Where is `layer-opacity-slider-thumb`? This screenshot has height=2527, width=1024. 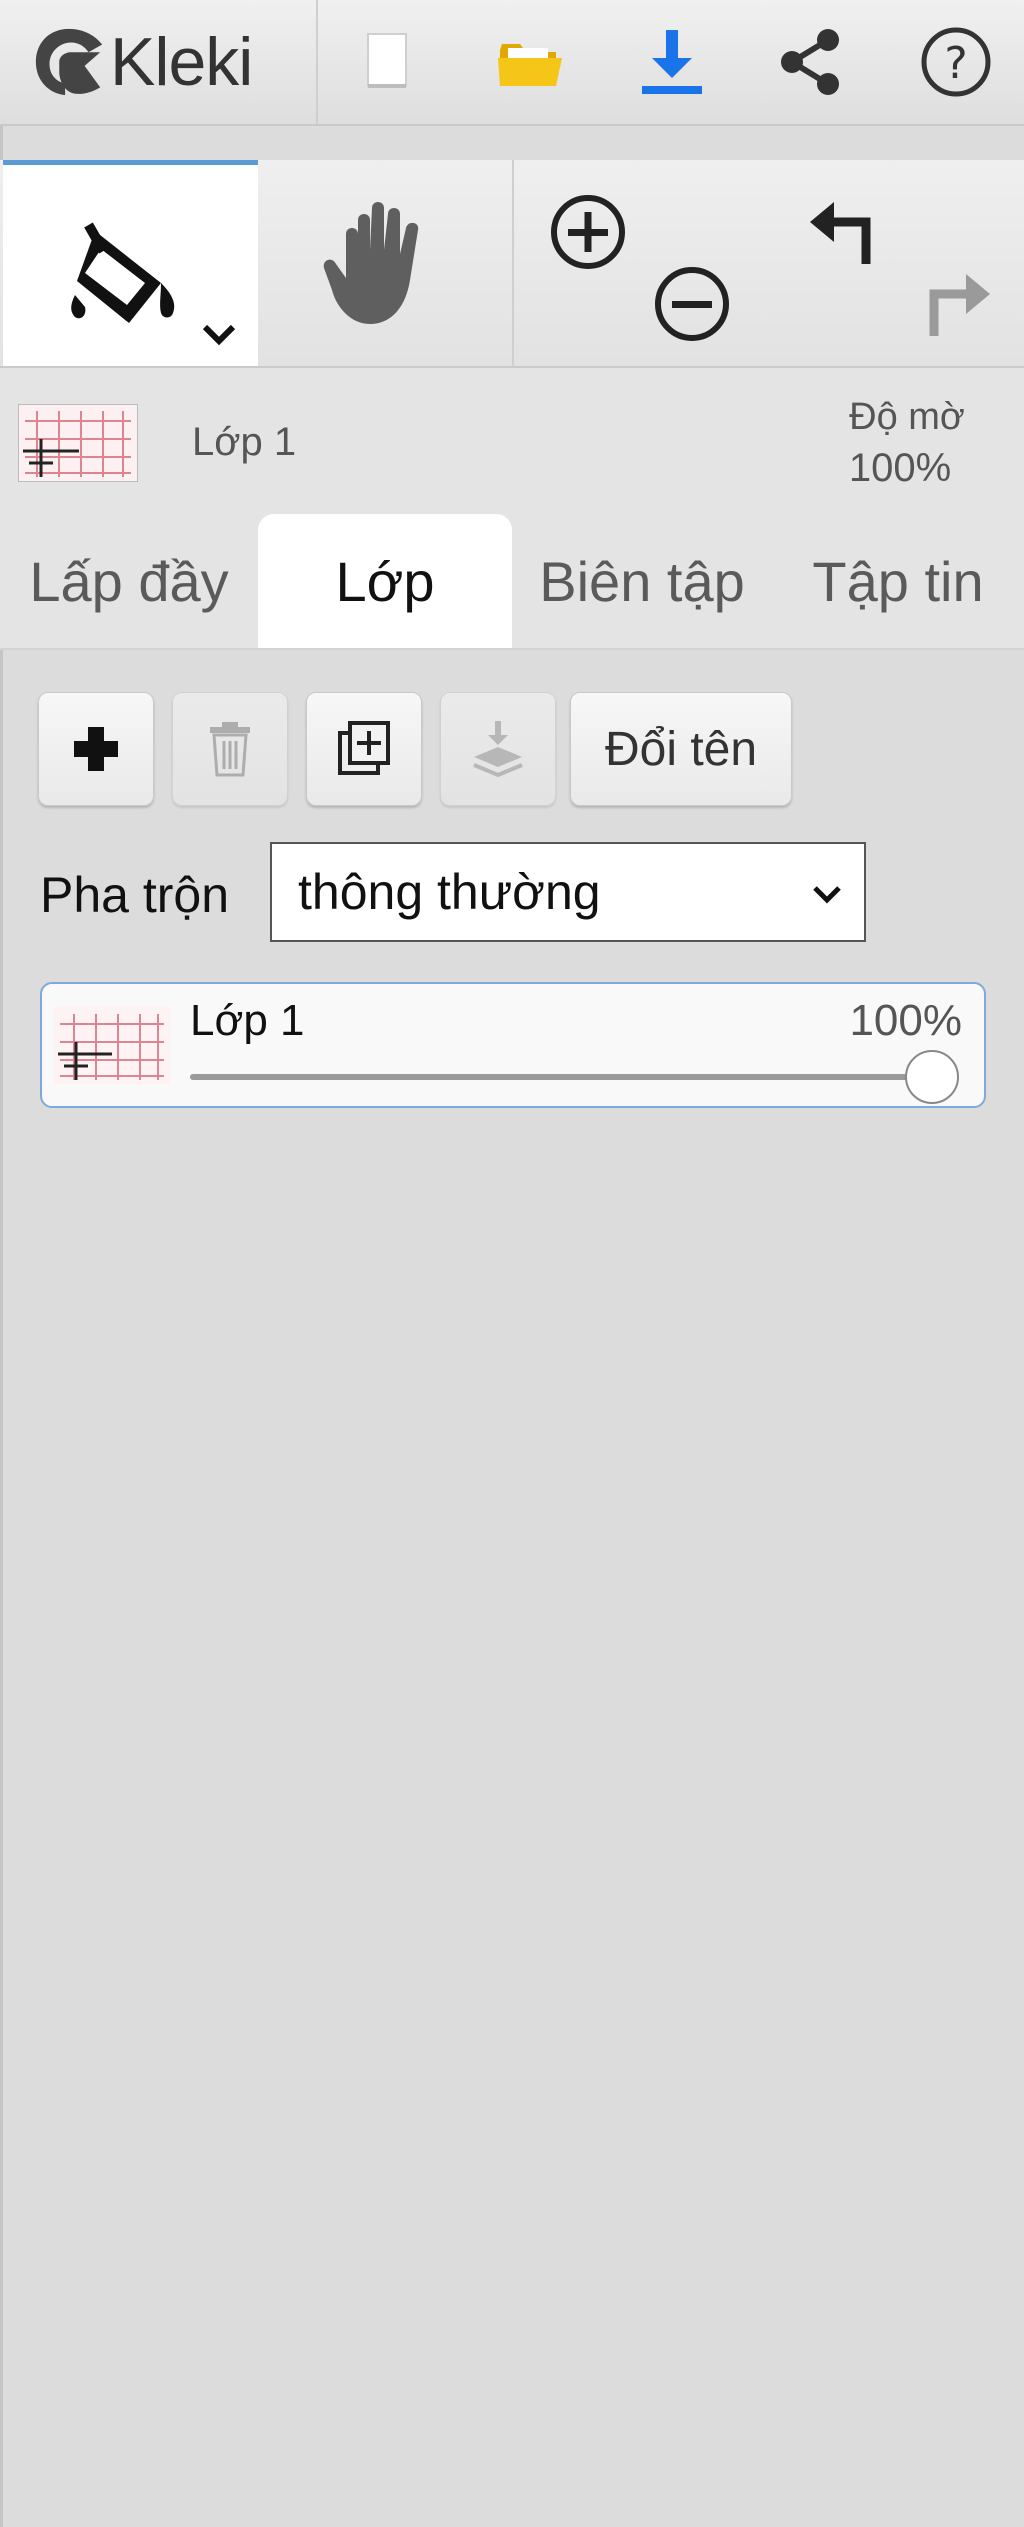 layer-opacity-slider-thumb is located at coordinates (932, 1077).